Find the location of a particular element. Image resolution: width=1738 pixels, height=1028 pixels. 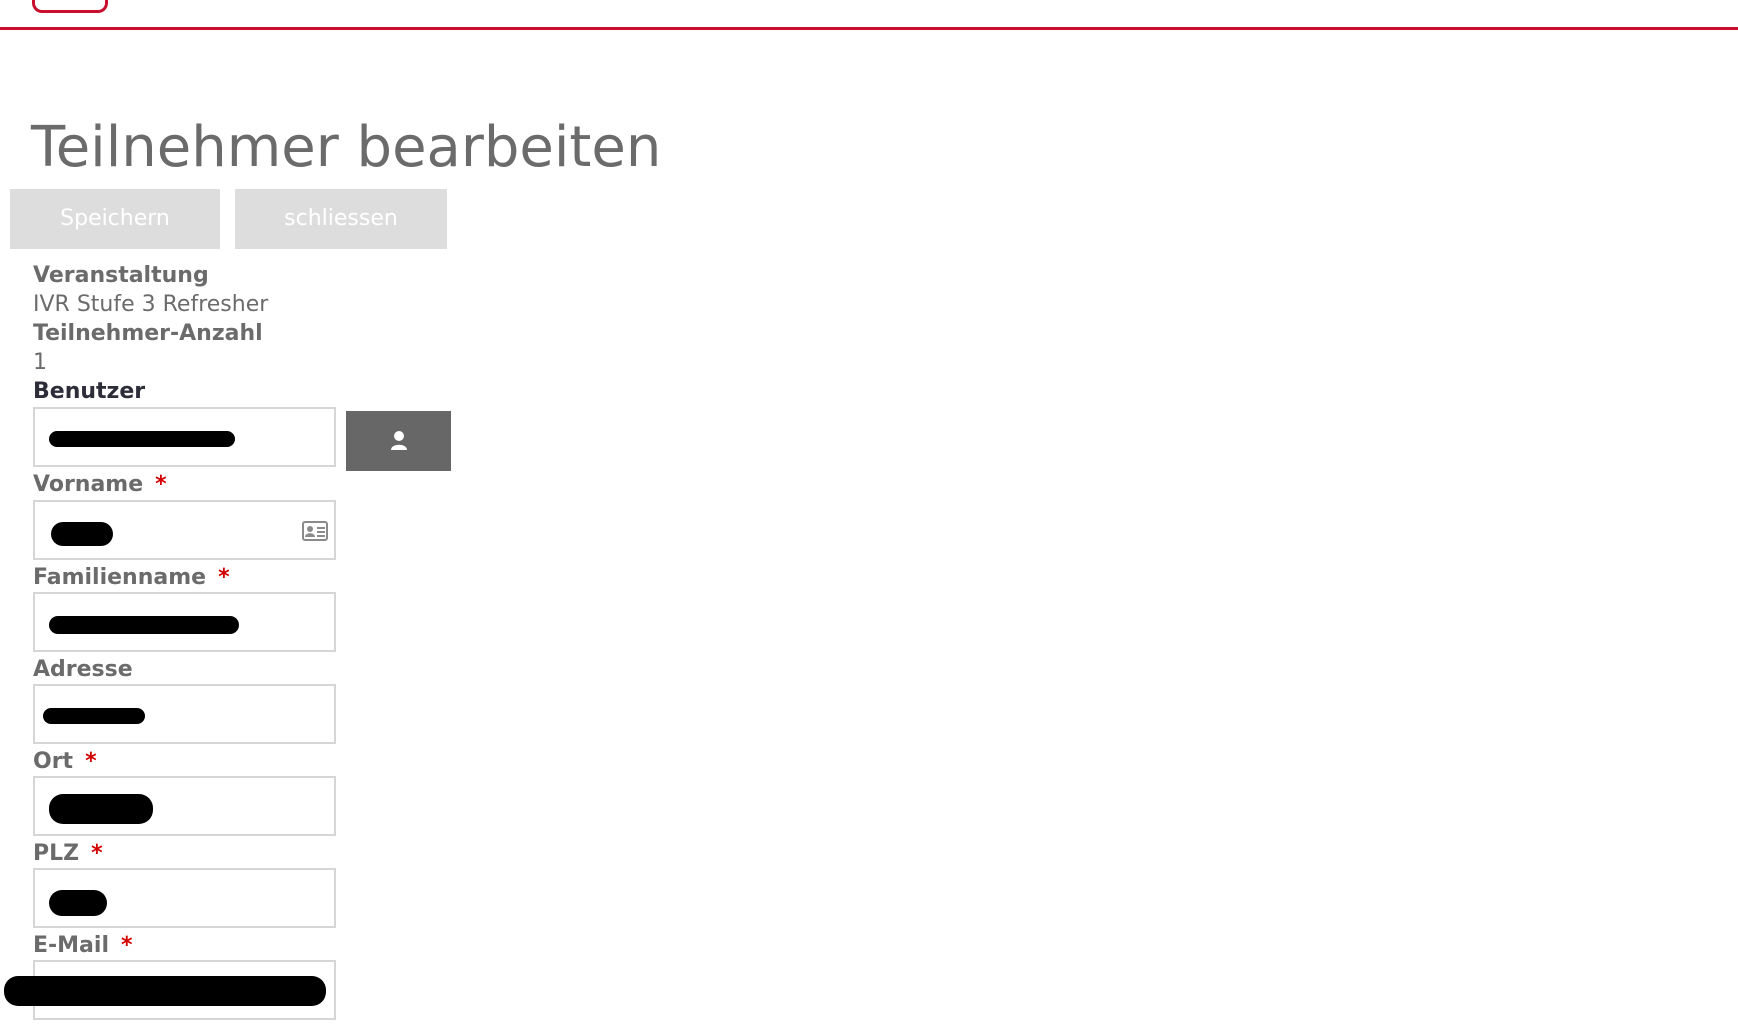

zip-label-text: PLZ is located at coordinates (56, 853).